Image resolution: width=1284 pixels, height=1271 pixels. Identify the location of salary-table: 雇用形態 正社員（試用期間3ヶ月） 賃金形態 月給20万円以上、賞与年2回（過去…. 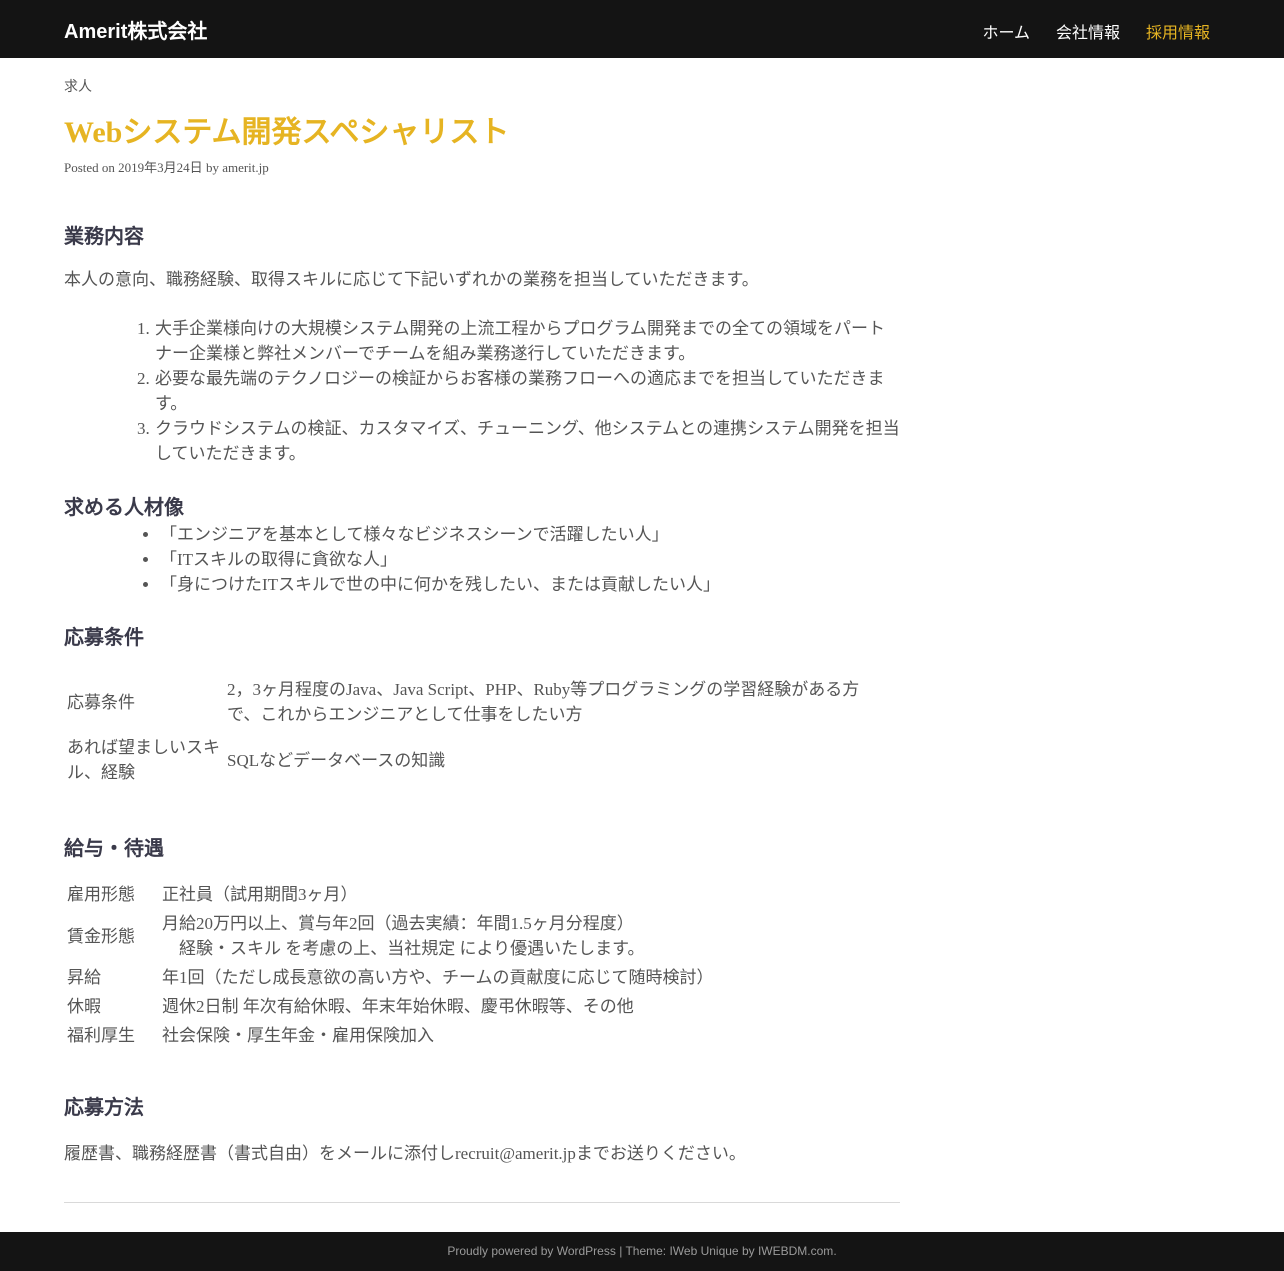
(390, 965).